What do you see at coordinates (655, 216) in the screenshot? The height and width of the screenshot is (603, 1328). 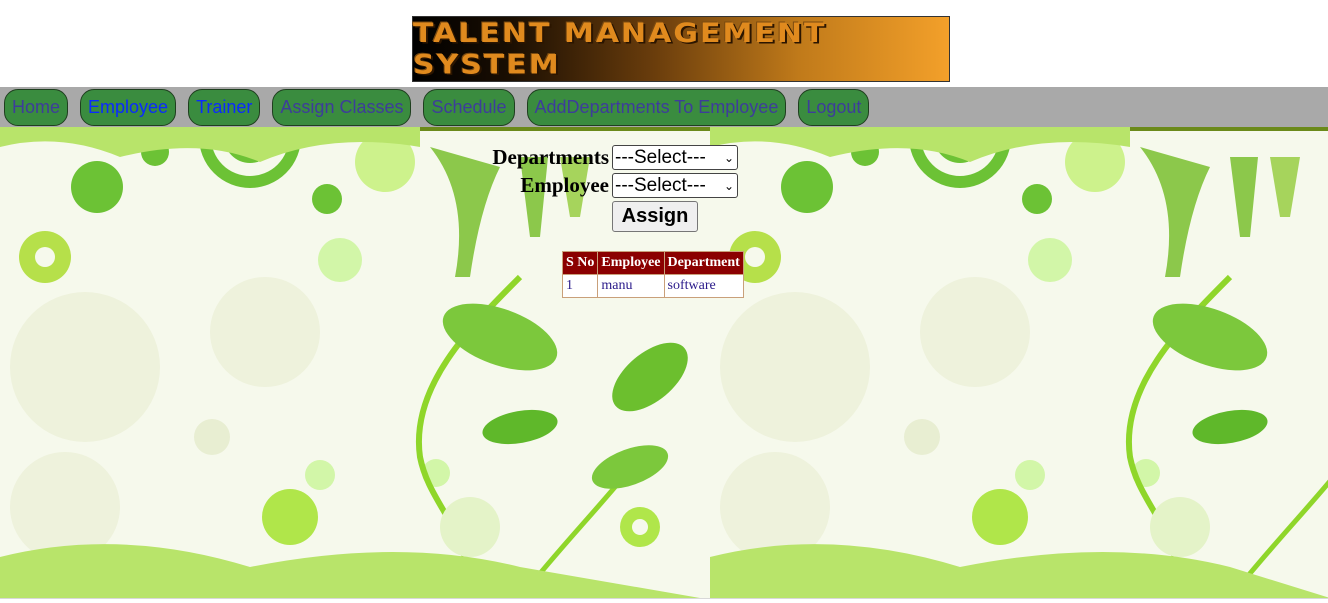 I see `assign-button: Assign` at bounding box center [655, 216].